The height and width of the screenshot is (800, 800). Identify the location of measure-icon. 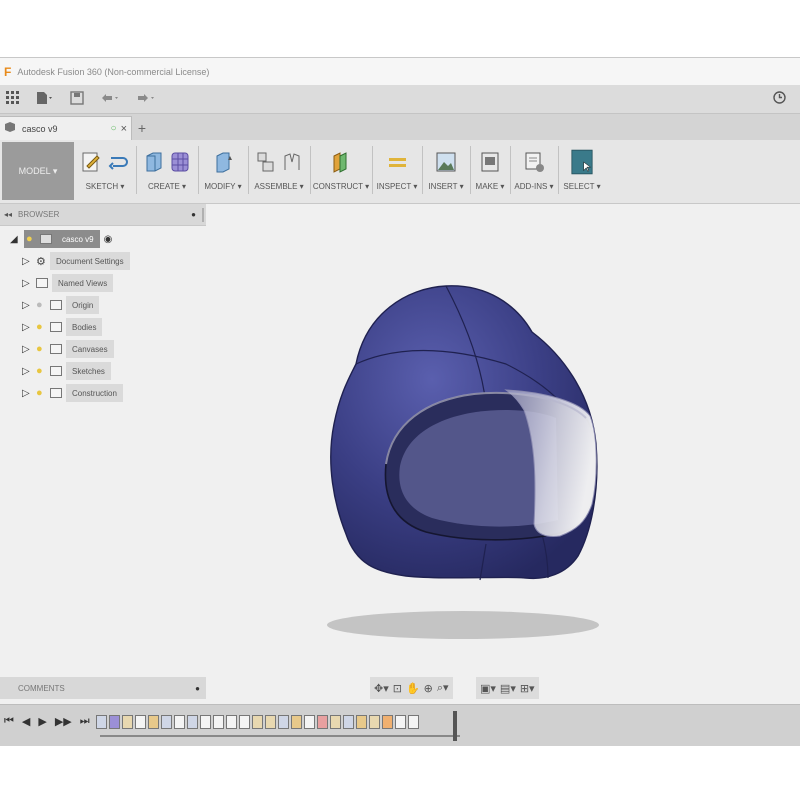
(397, 162).